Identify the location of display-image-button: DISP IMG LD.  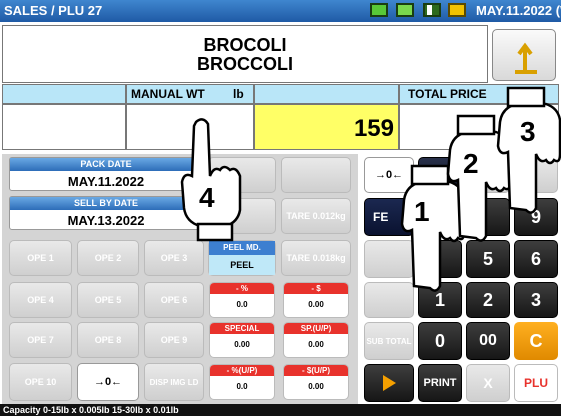
(174, 382).